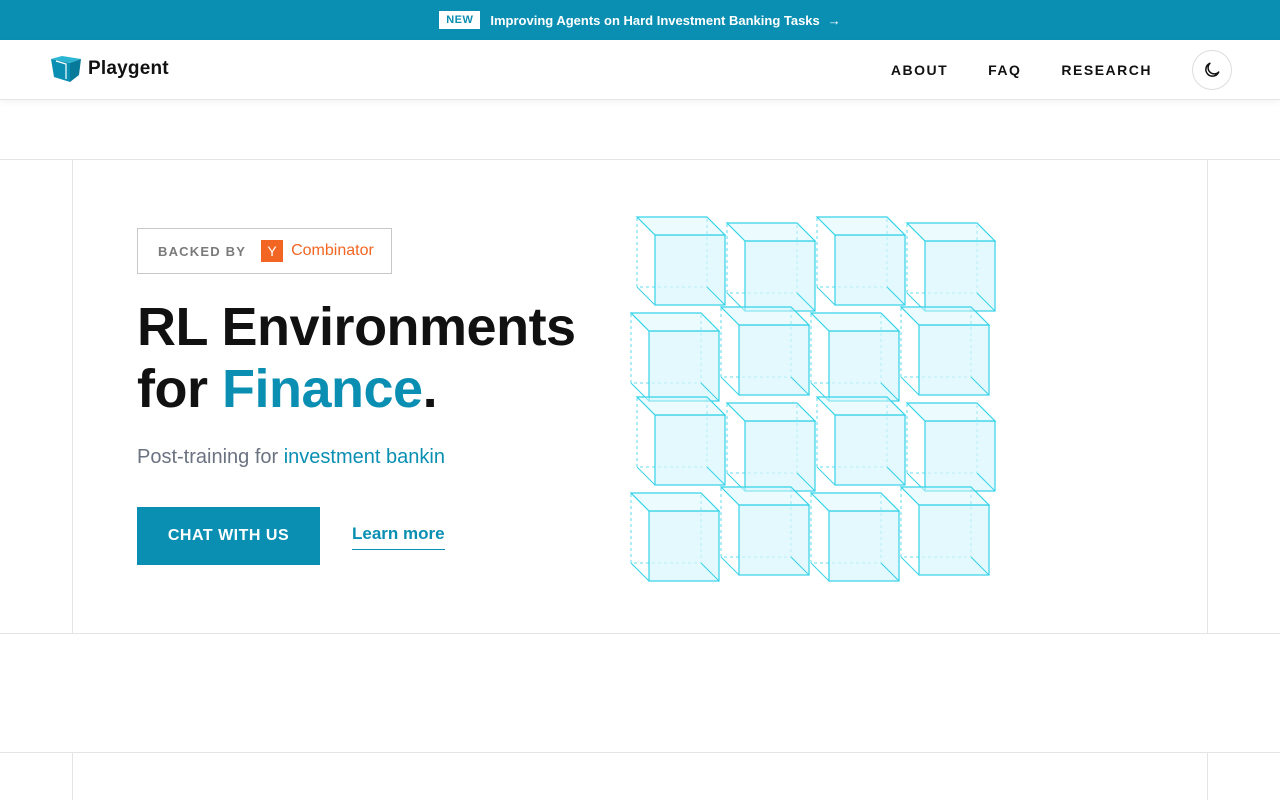  Describe the element at coordinates (179, 389) in the screenshot. I see `headline-prefix: for` at that location.